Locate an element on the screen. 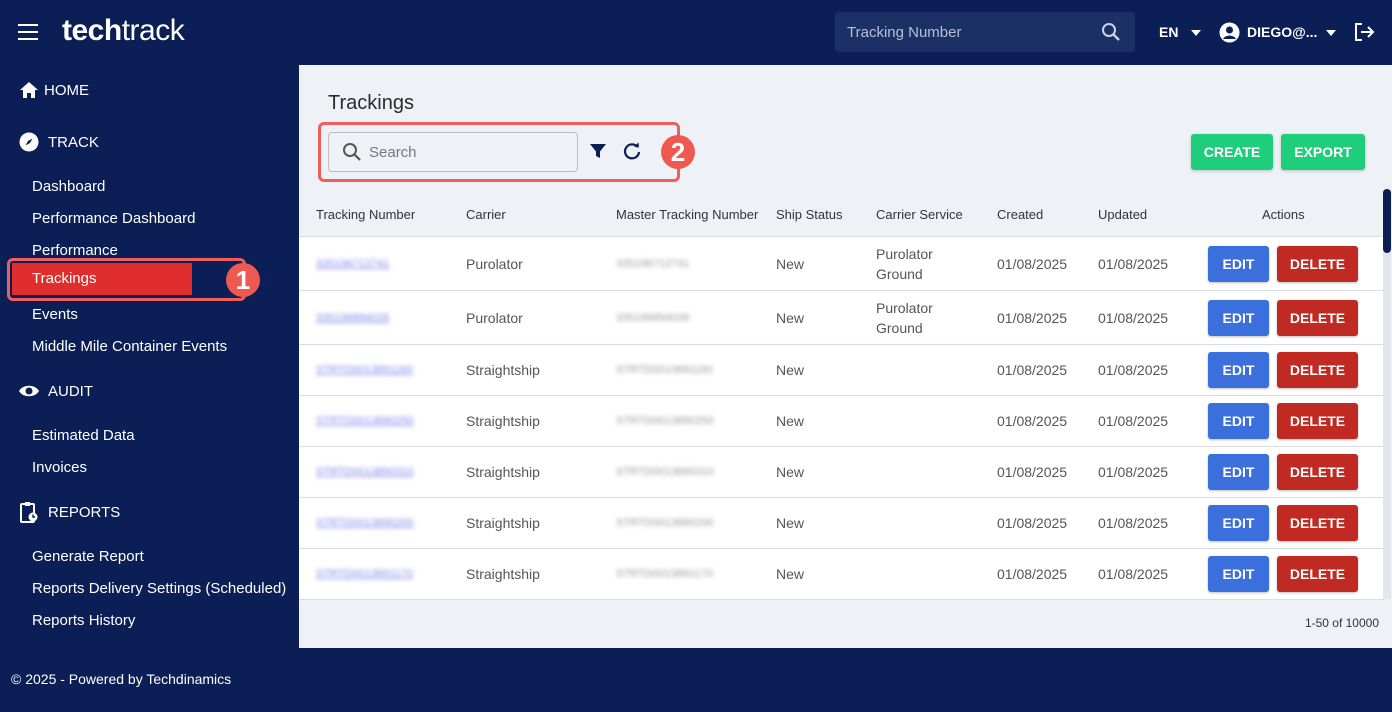 This screenshot has height=712, width=1392. sidebar-item-performance-dashboard: Performance Dashboard is located at coordinates (113, 218).